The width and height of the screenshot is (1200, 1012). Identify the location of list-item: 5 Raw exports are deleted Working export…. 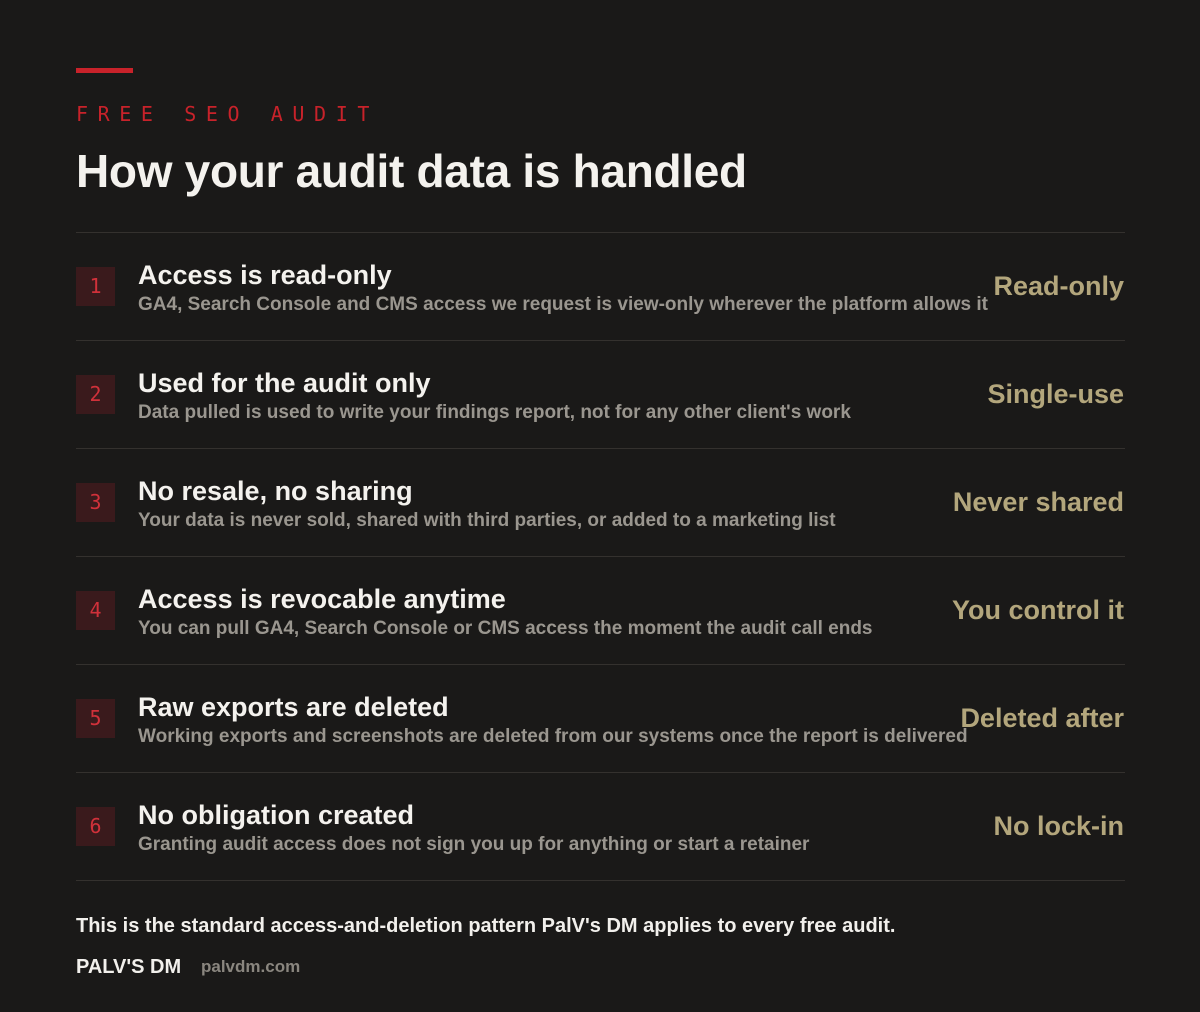
(600, 719).